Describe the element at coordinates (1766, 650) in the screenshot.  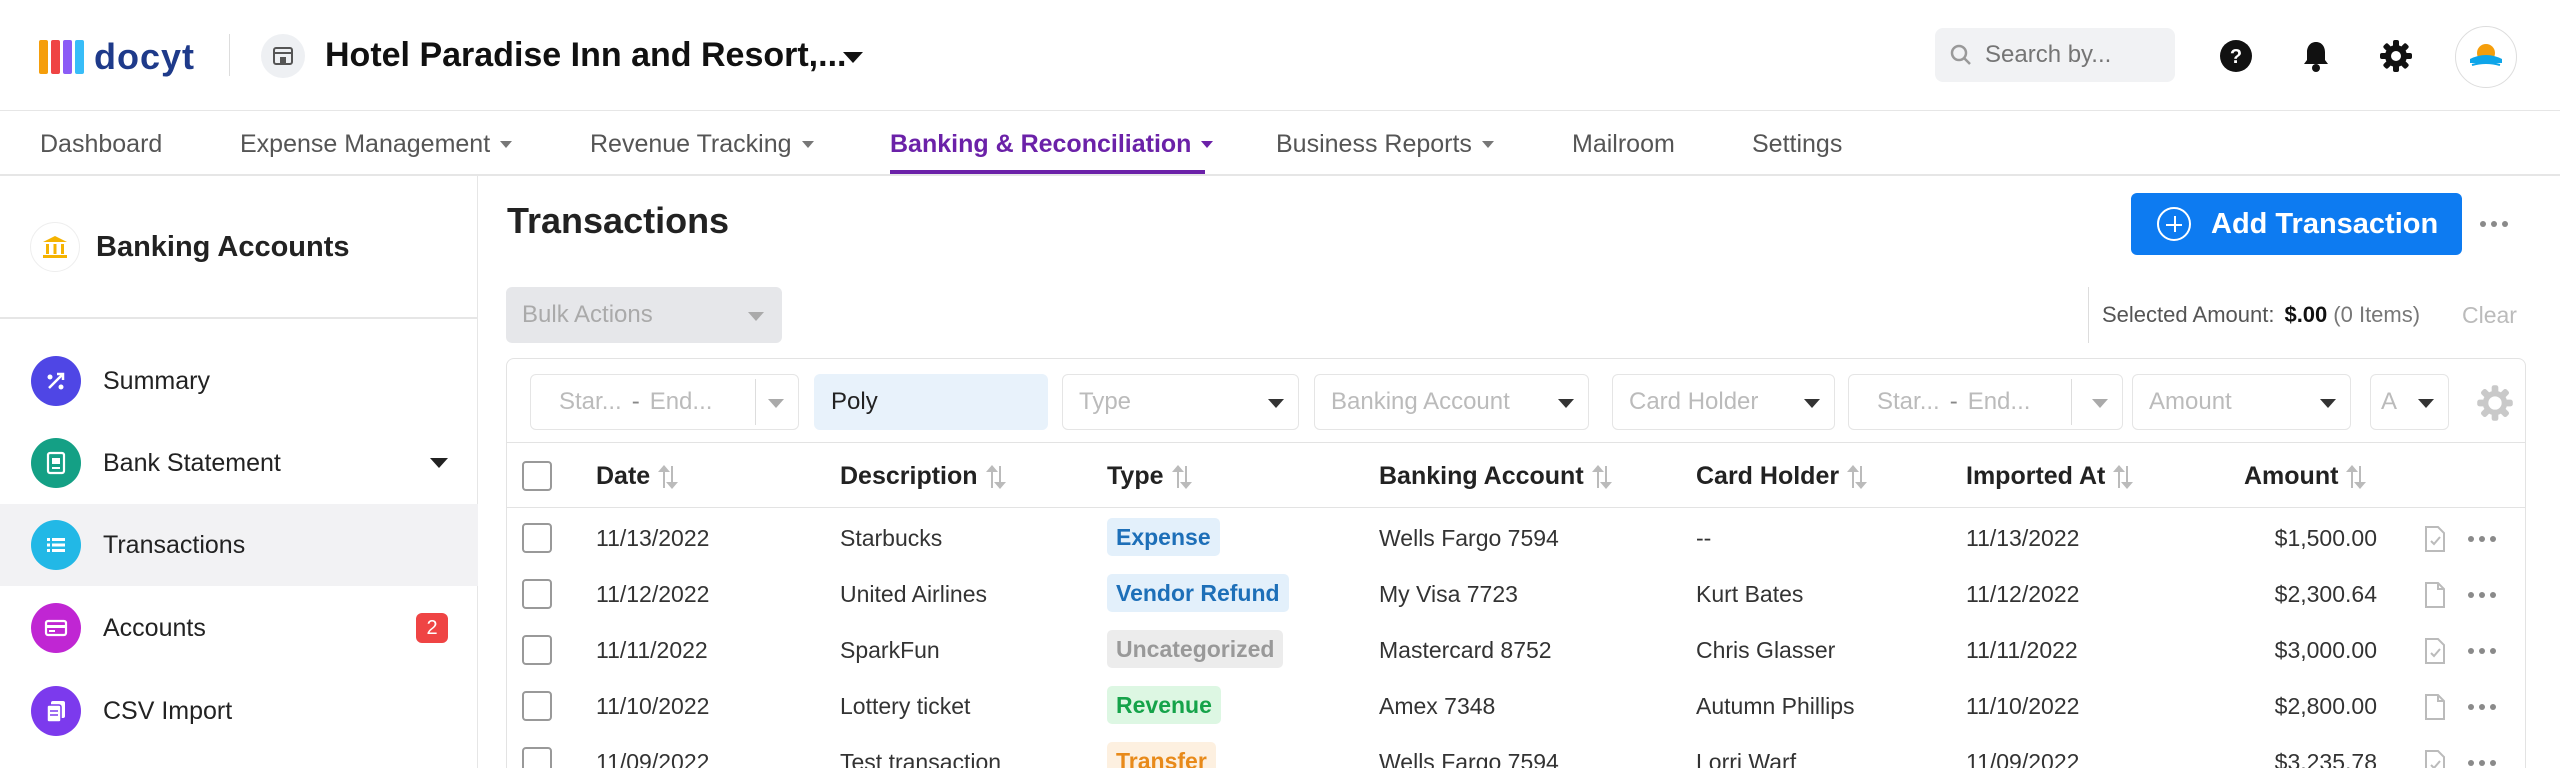
I see `cell-card-holder: Chris Glasser` at that location.